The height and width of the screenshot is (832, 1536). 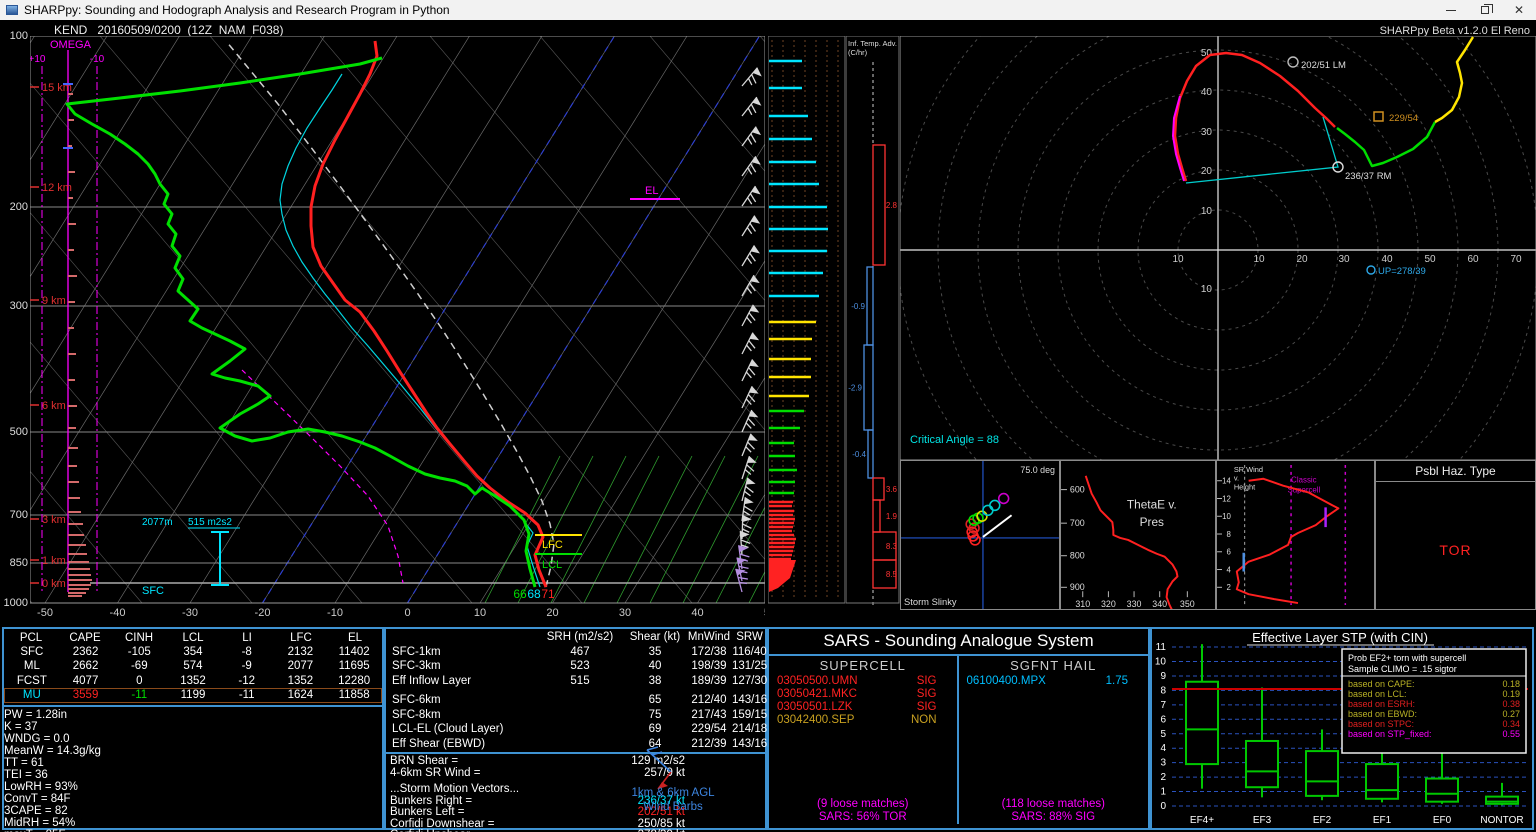 I want to click on sars-match-row: 03042400.SEP NON, so click(x=863, y=720).